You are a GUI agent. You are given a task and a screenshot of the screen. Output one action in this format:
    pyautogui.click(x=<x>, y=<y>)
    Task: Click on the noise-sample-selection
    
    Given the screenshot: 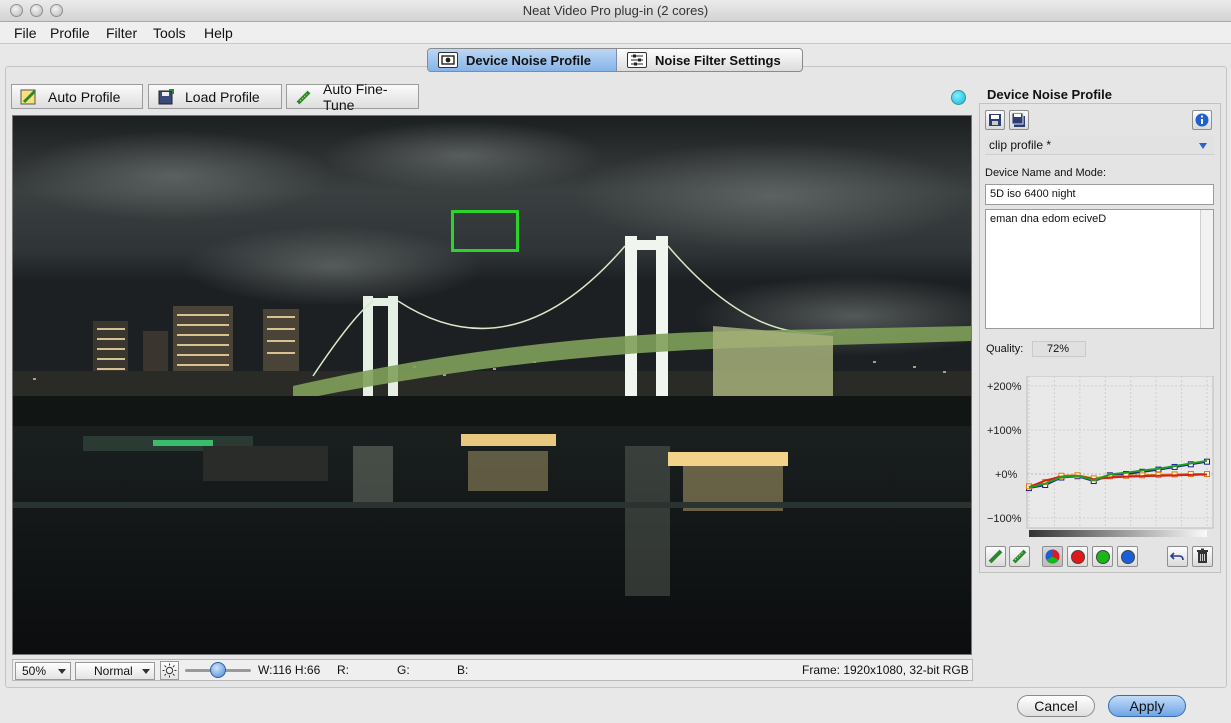 What is the action you would take?
    pyautogui.click(x=485, y=231)
    